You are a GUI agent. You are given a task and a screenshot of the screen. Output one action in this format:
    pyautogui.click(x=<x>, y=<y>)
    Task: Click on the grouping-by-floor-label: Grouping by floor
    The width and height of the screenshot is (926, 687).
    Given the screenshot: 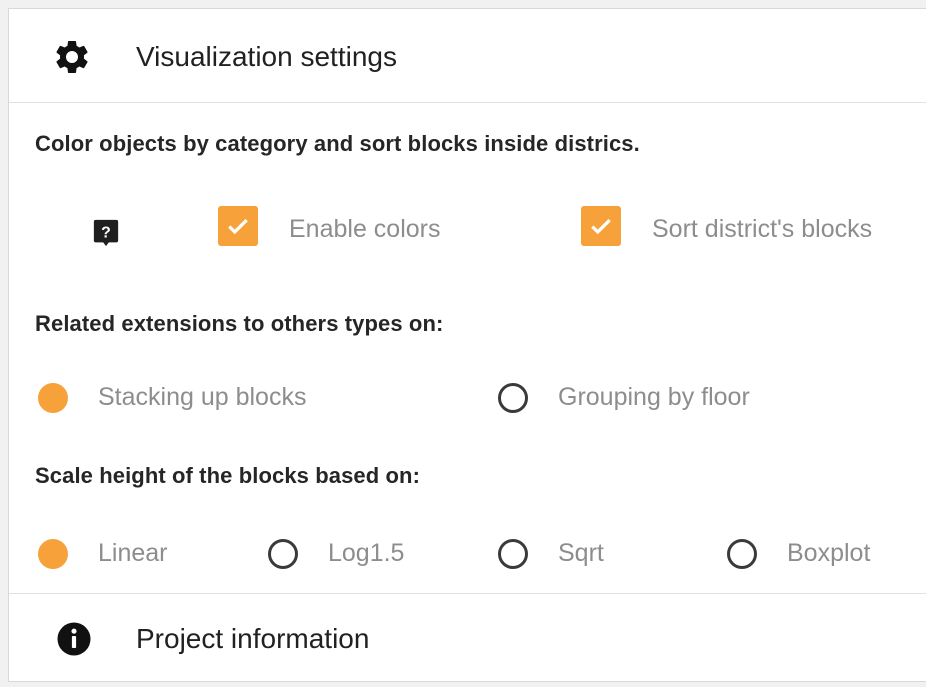 What is the action you would take?
    pyautogui.click(x=654, y=397)
    